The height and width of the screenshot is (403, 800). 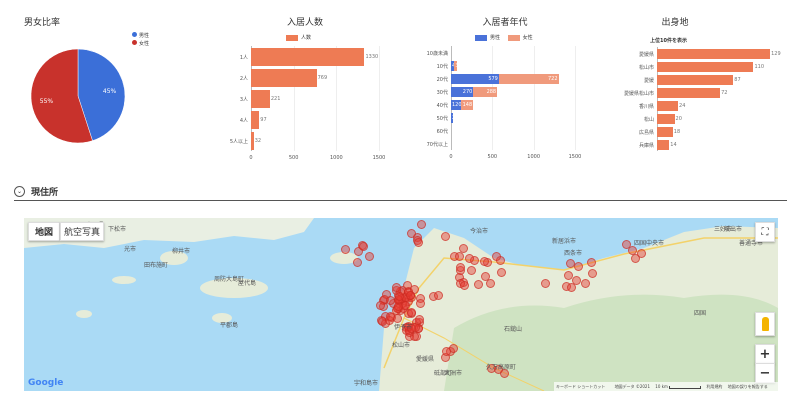 I want to click on y-tick-label: 2人, so click(x=243, y=78).